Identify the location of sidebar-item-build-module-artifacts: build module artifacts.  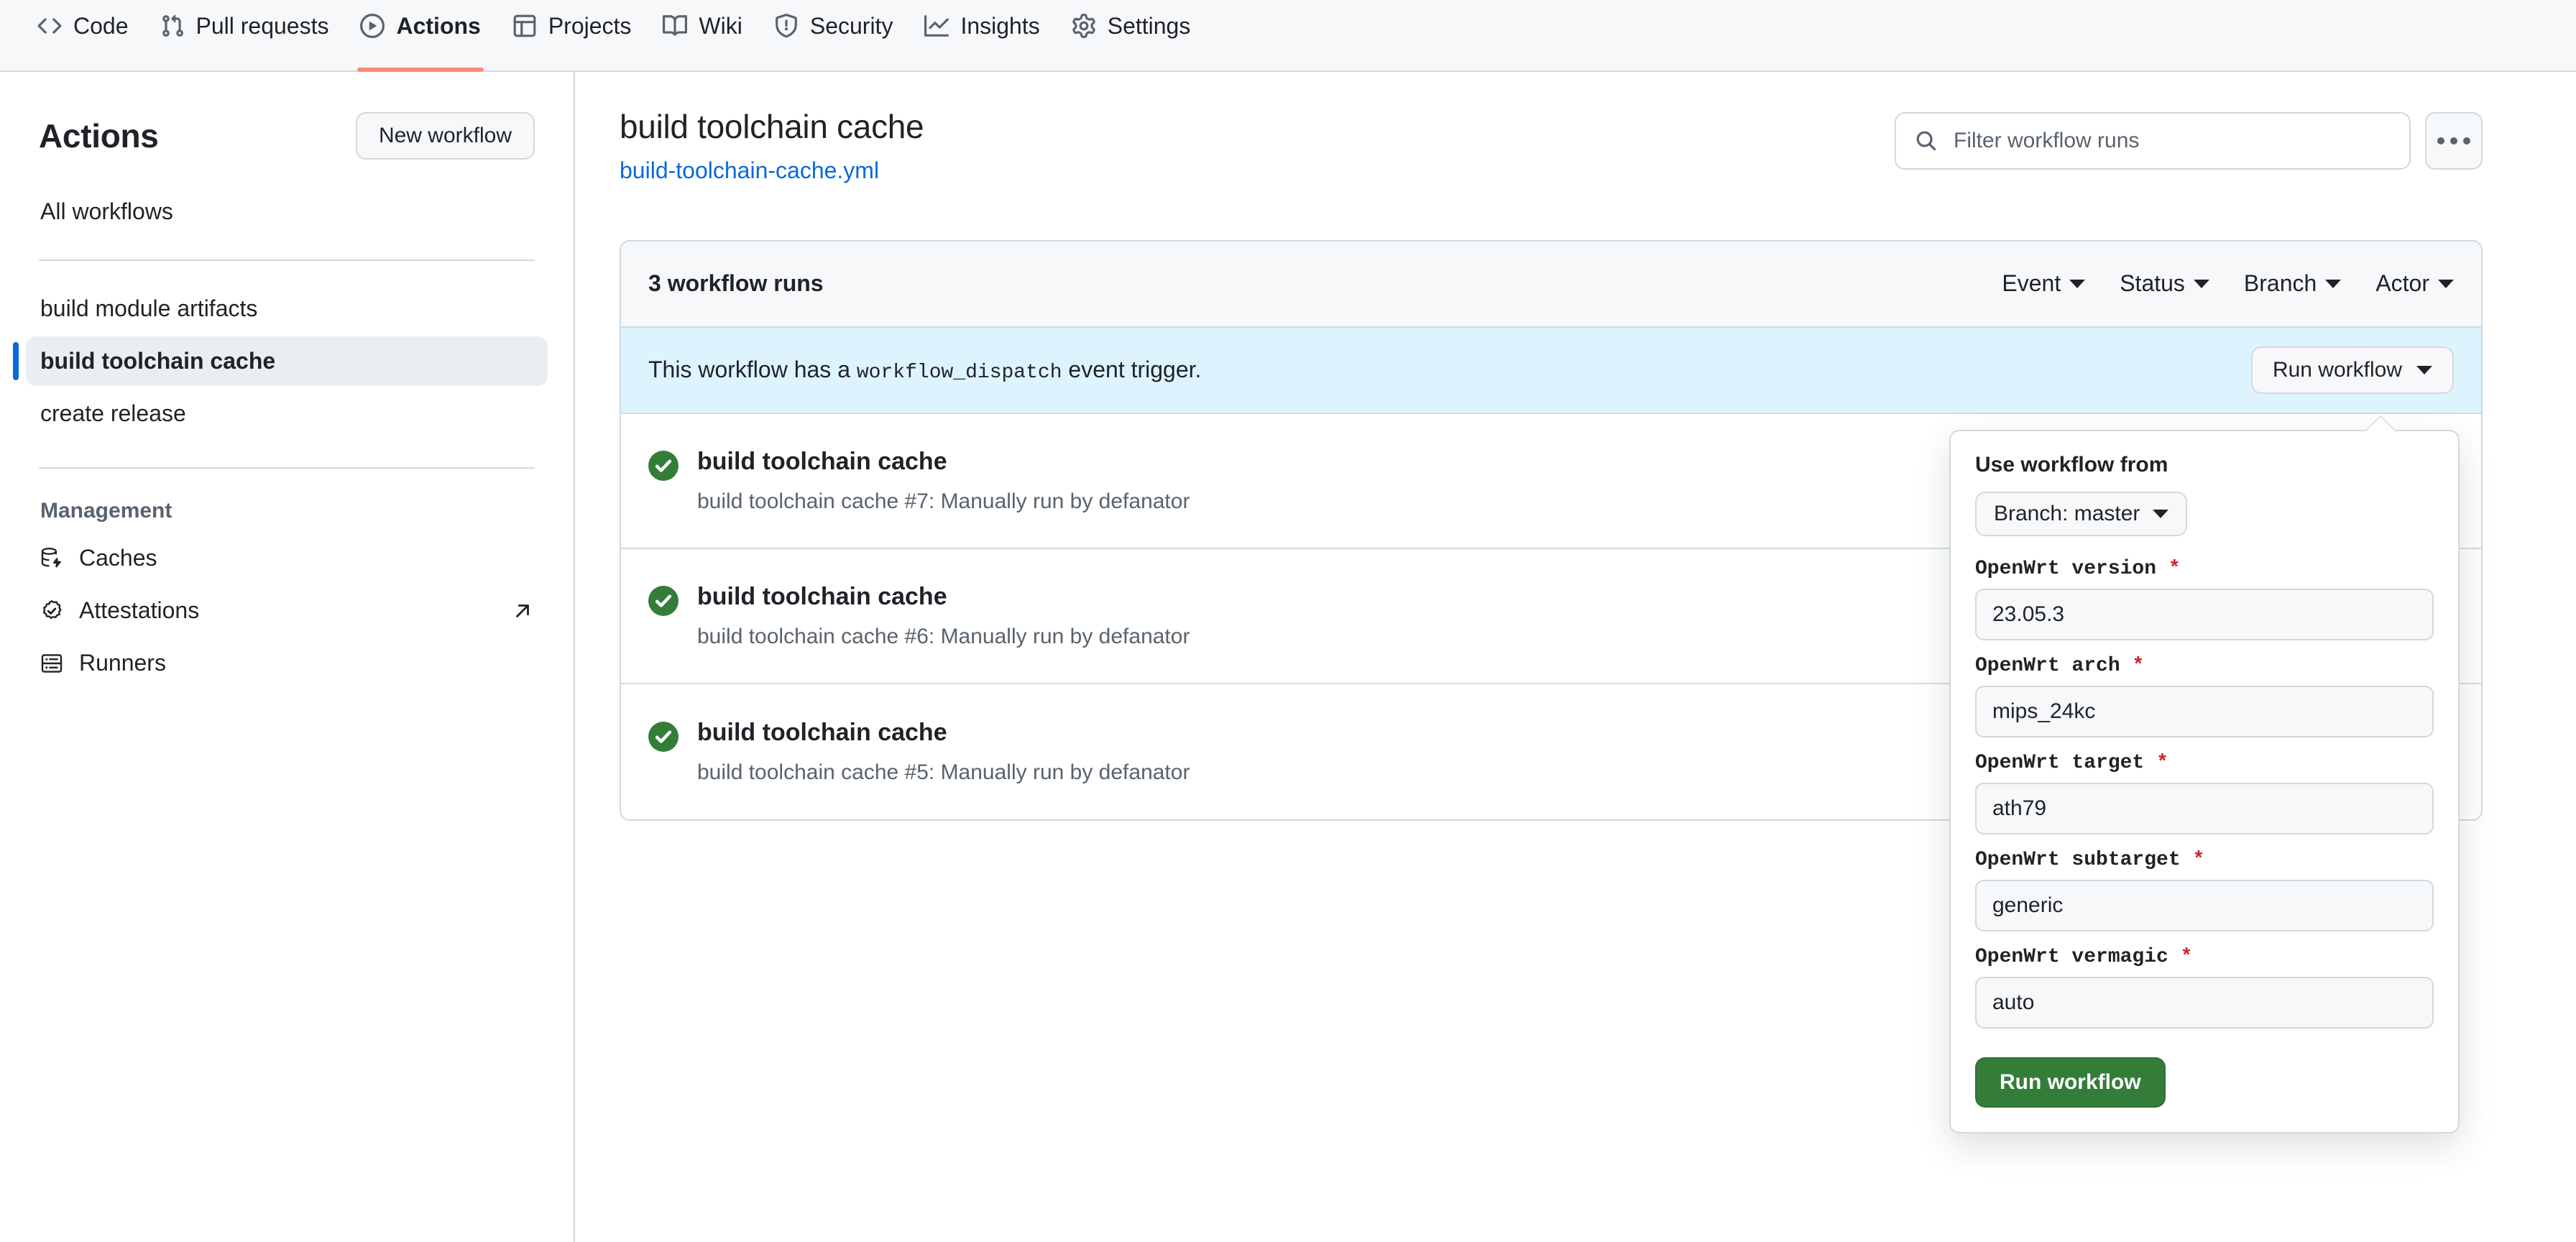
(287, 309).